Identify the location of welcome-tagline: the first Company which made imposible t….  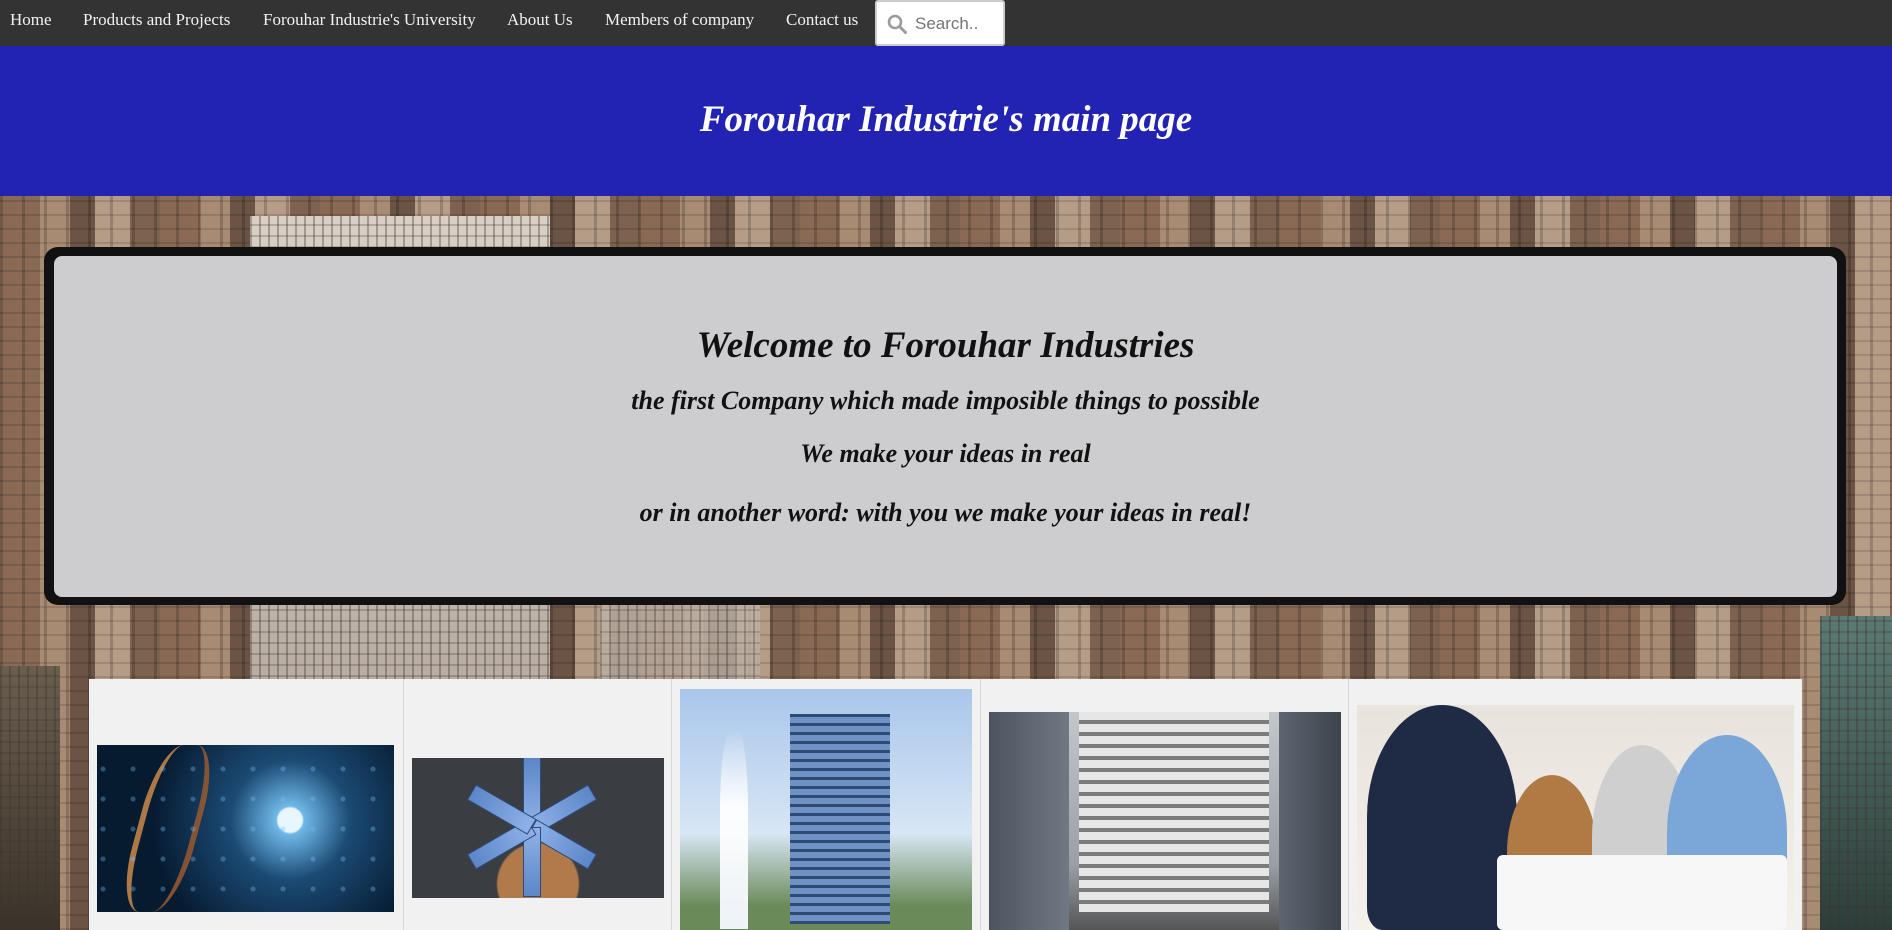
(945, 400).